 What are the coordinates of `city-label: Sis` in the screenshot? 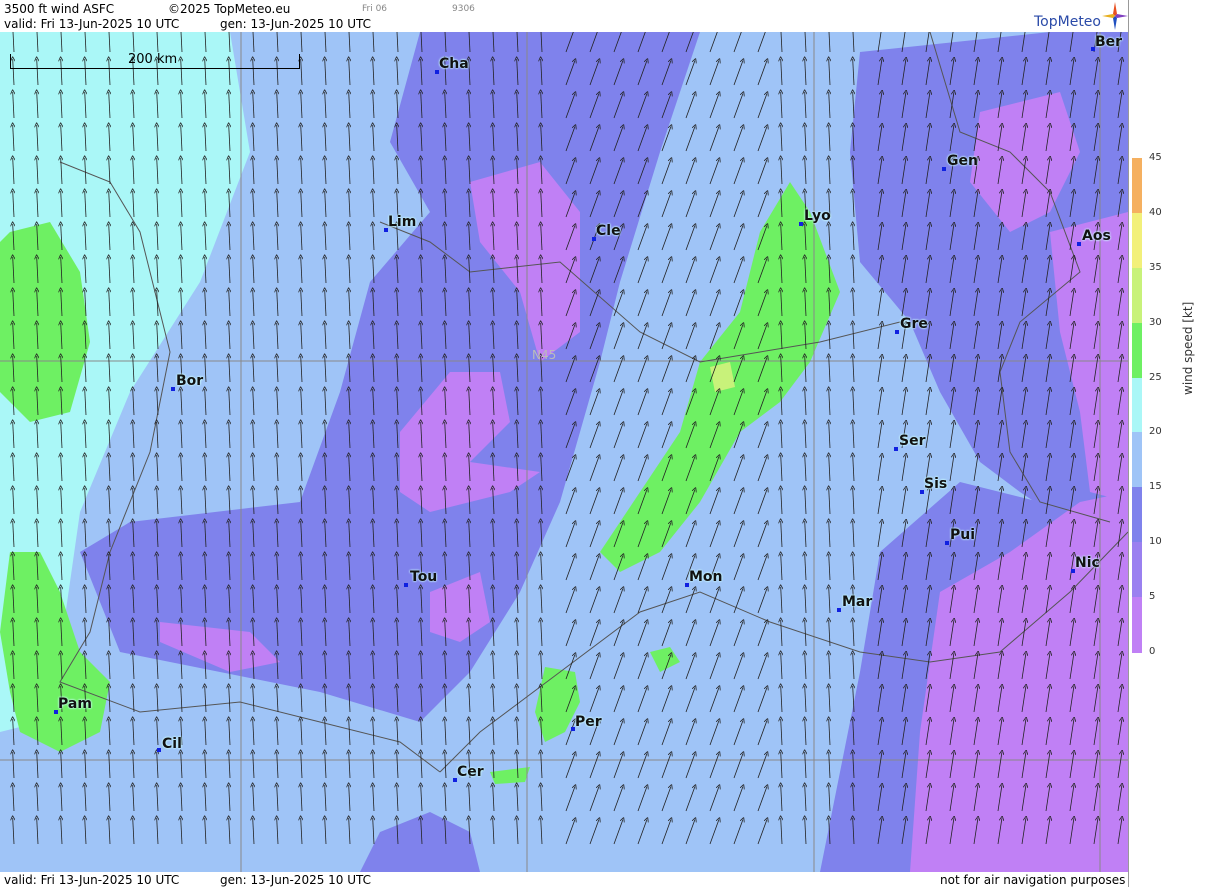 It's located at (935, 484).